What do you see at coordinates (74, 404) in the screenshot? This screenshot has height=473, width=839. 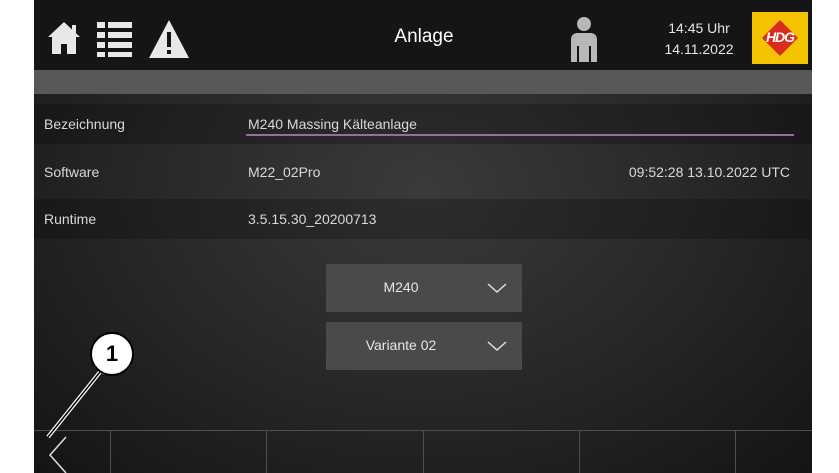 I see `callout-leader-line` at bounding box center [74, 404].